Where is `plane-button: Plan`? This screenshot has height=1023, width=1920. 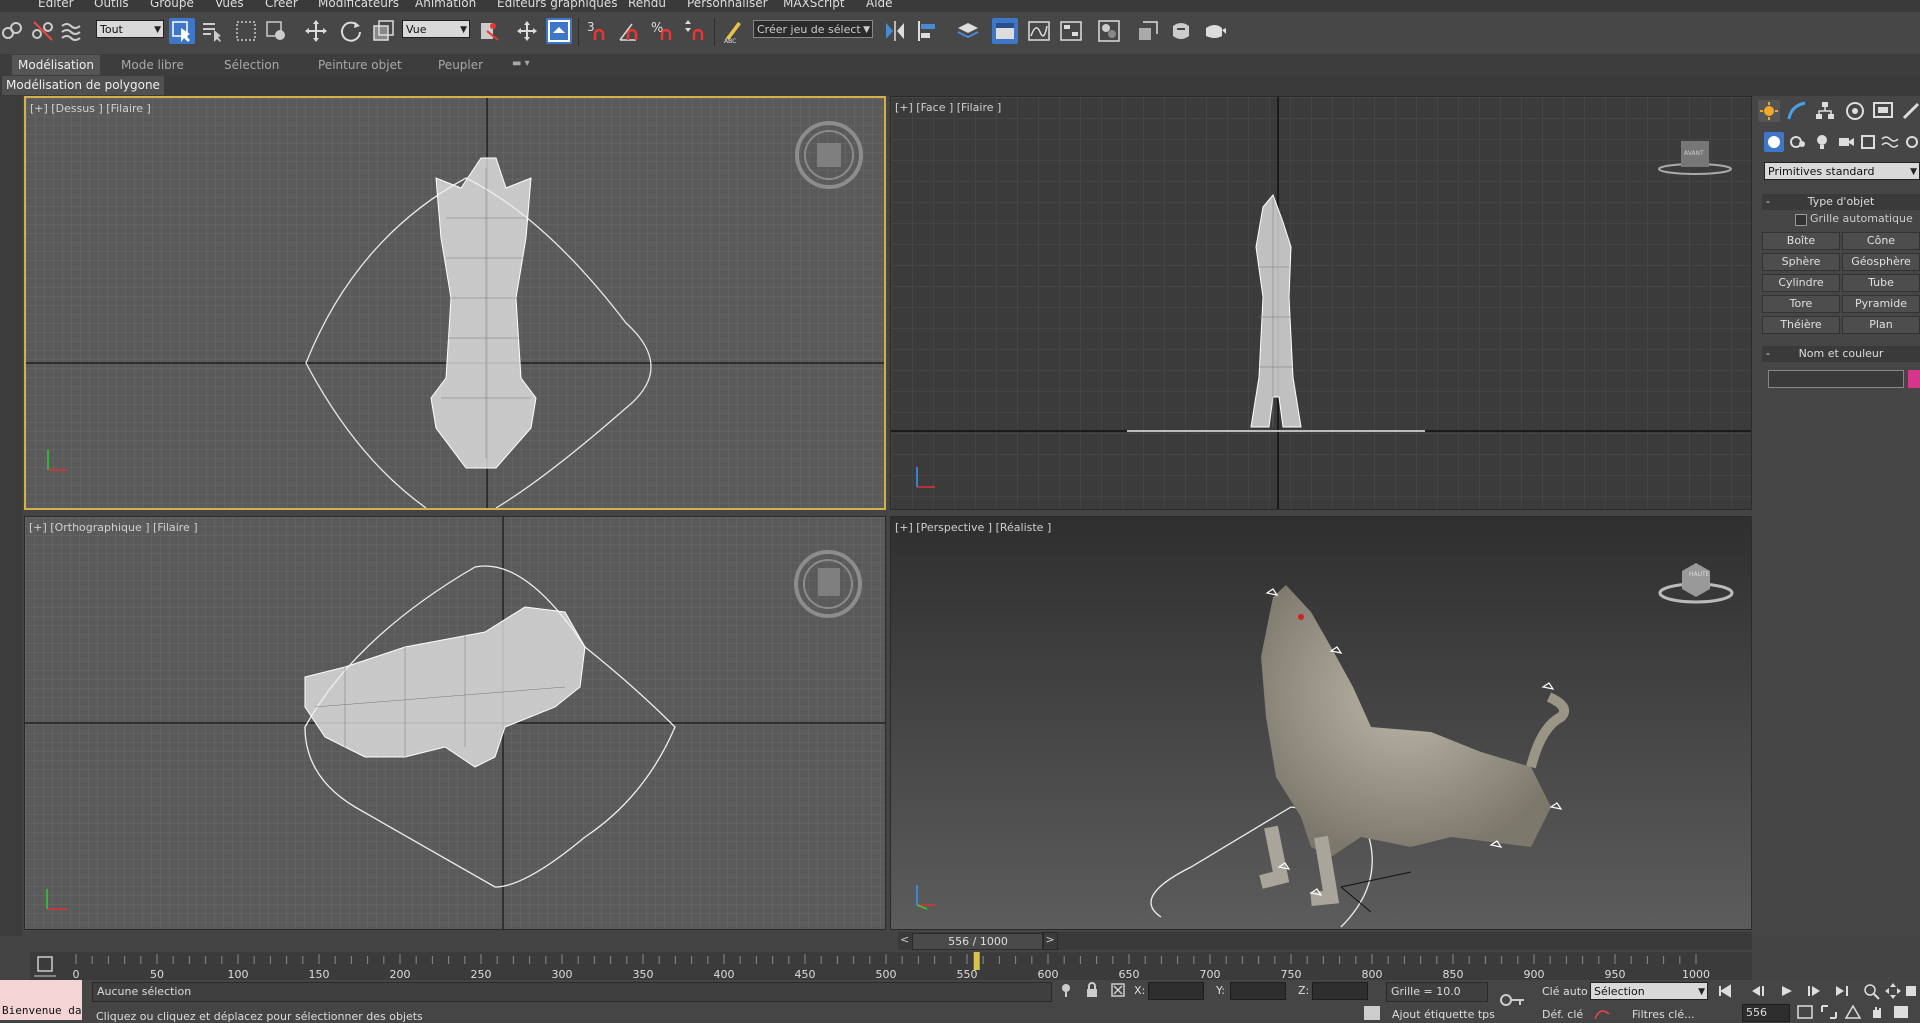 plane-button: Plan is located at coordinates (1881, 325).